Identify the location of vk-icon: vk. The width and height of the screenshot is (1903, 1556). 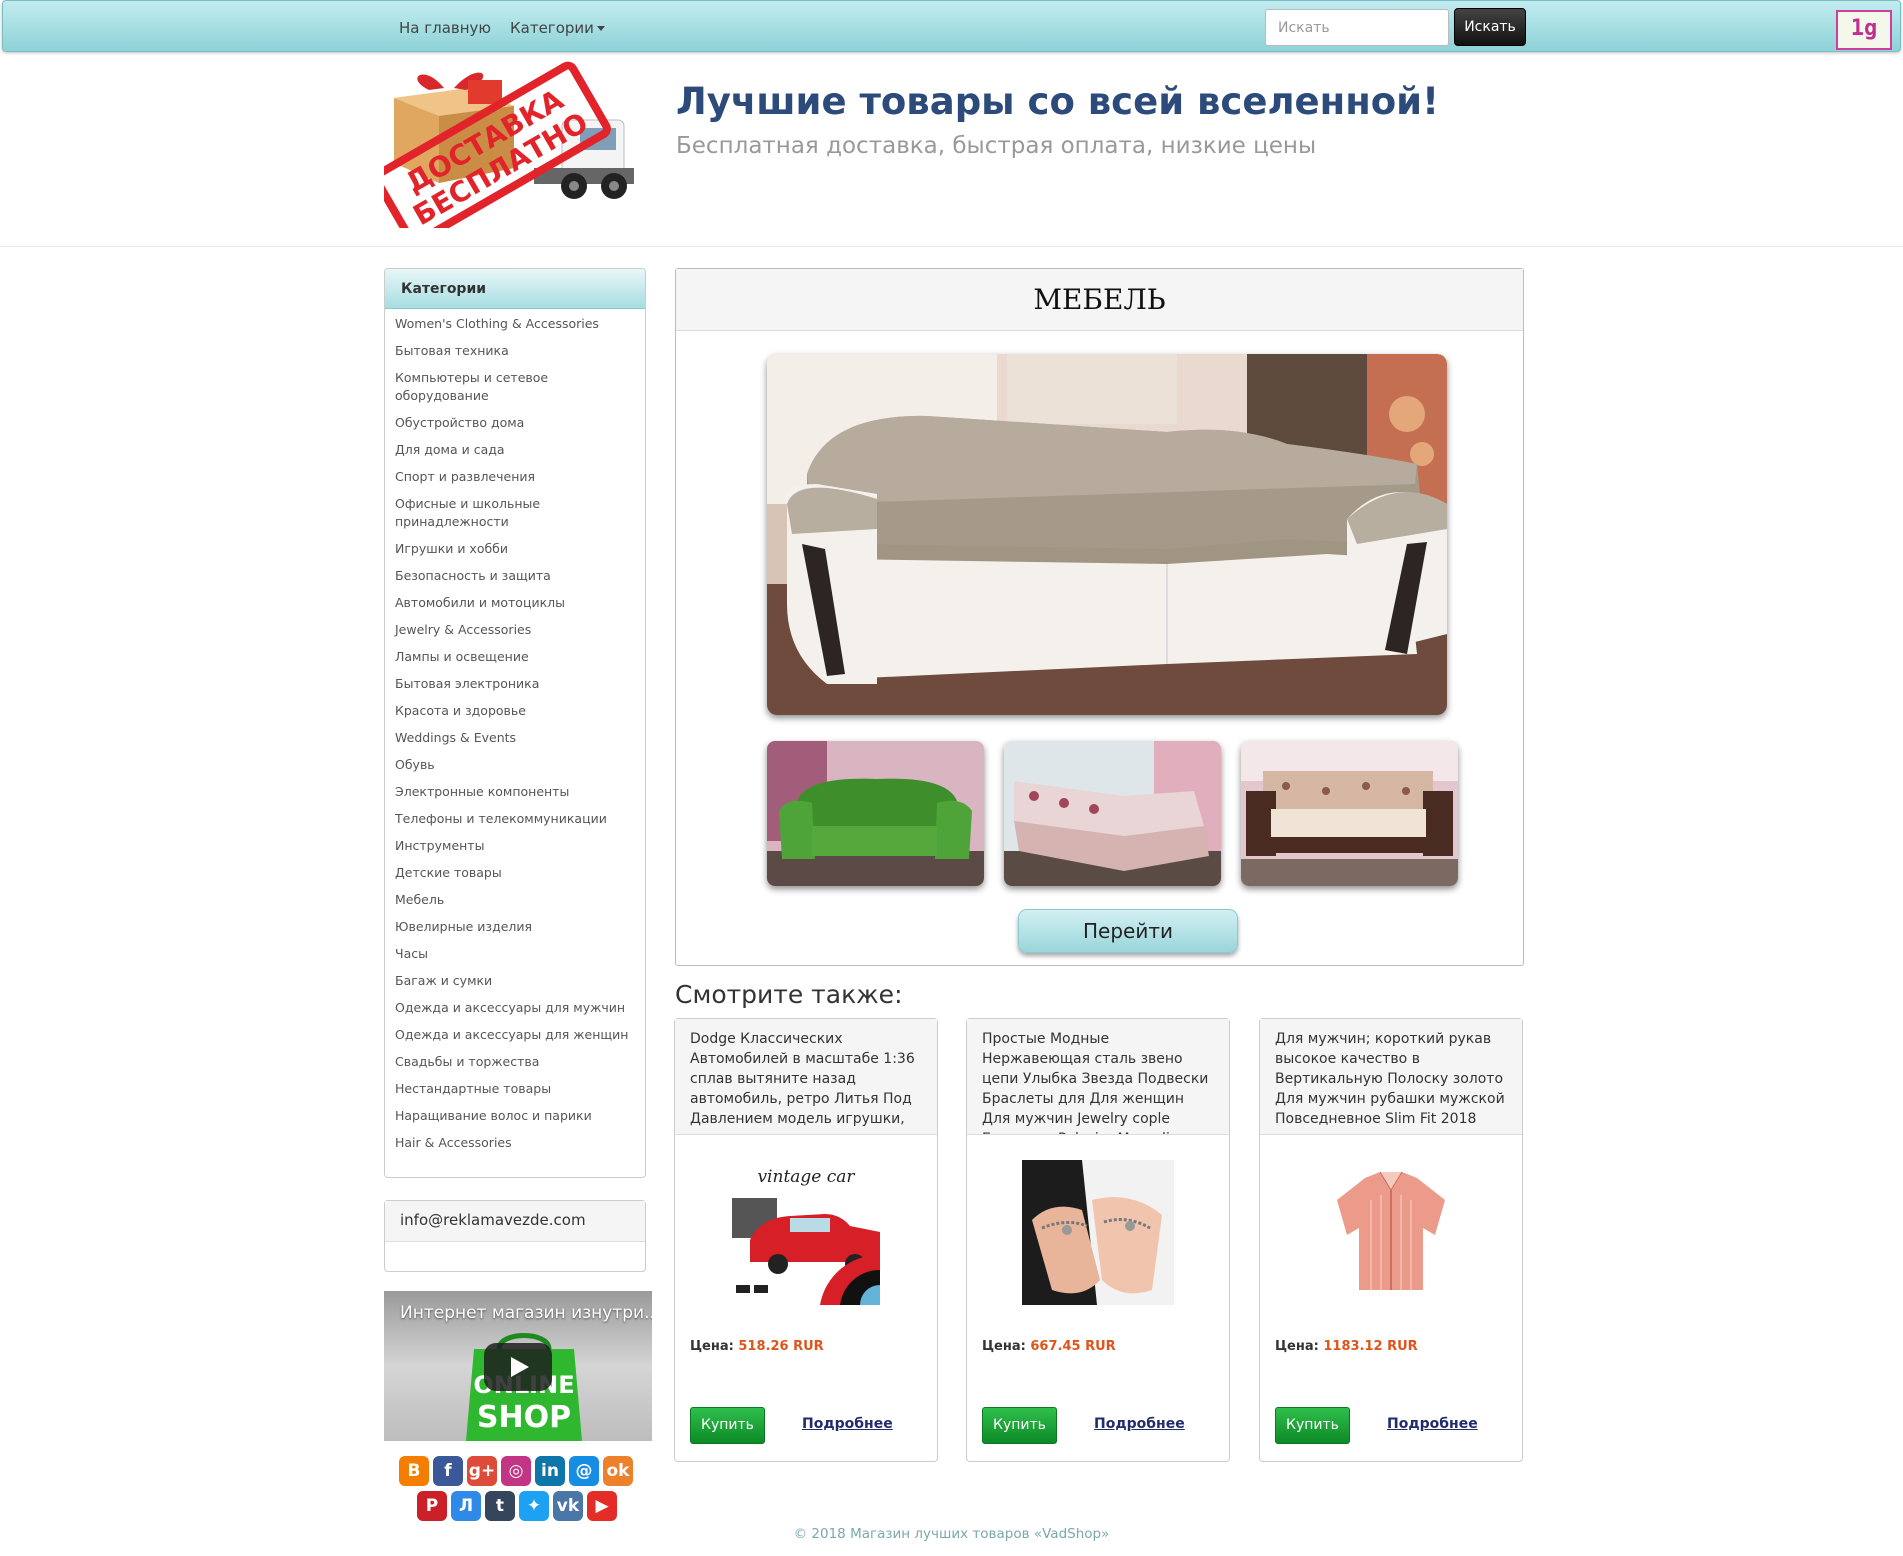
(568, 1506).